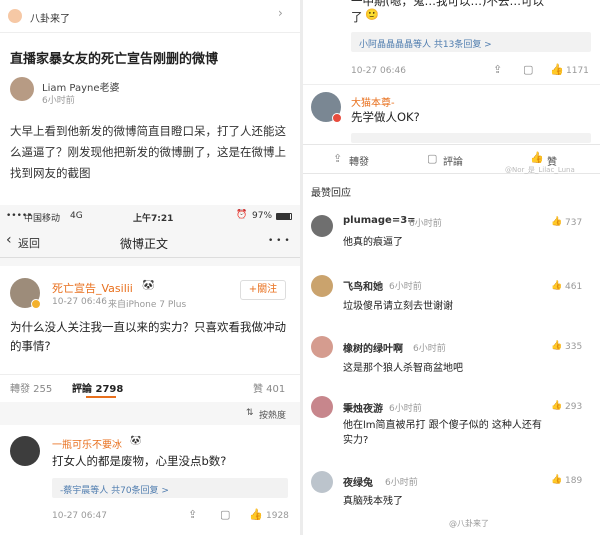  I want to click on source-name: 八卦来了, so click(50, 17).